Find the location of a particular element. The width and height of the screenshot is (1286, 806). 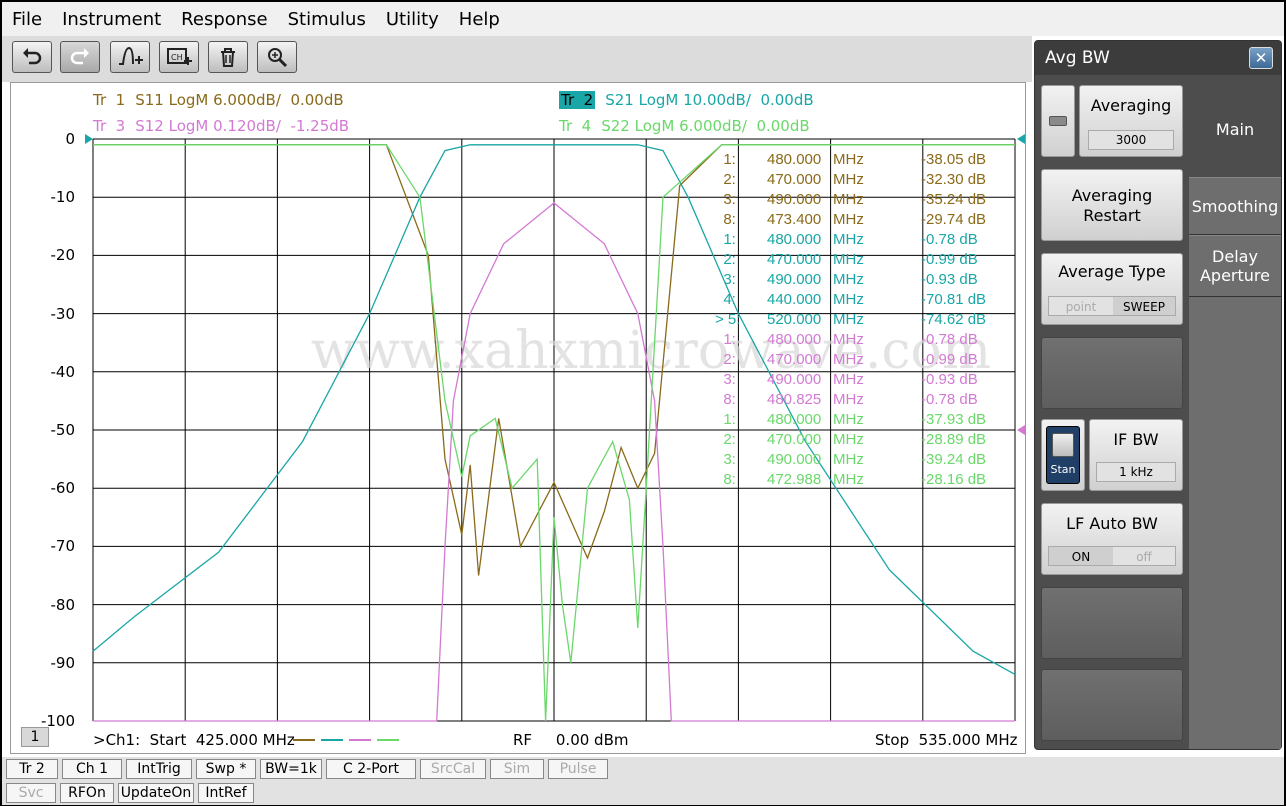

status-pulse: Pulse is located at coordinates (578, 769).